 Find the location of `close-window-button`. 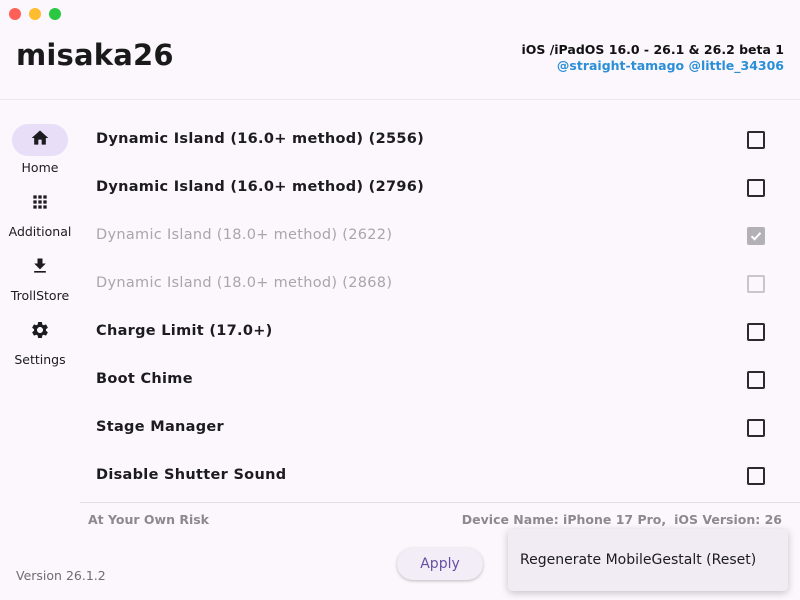

close-window-button is located at coordinates (15, 14).